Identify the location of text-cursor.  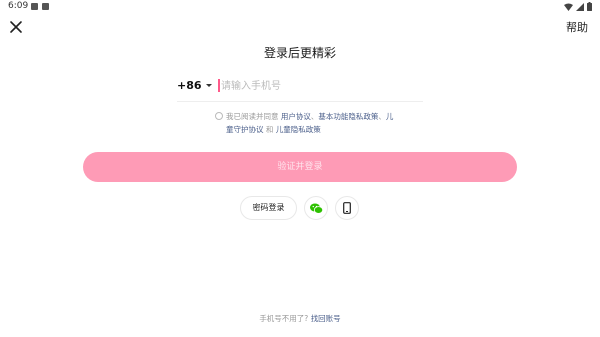
(219, 85).